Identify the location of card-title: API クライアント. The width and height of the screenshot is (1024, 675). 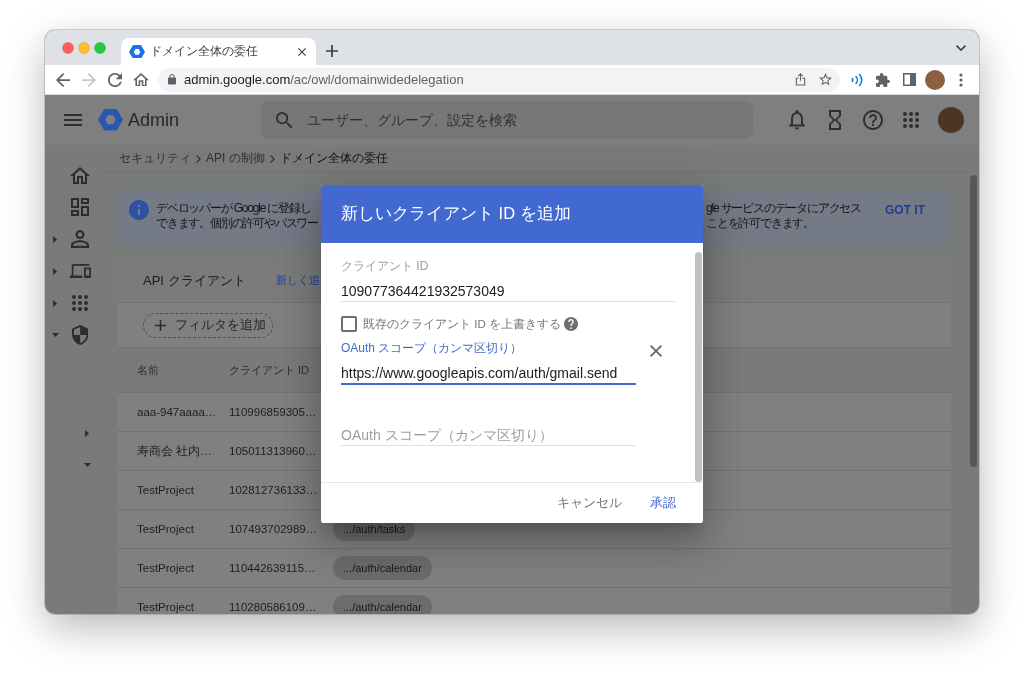
(194, 280).